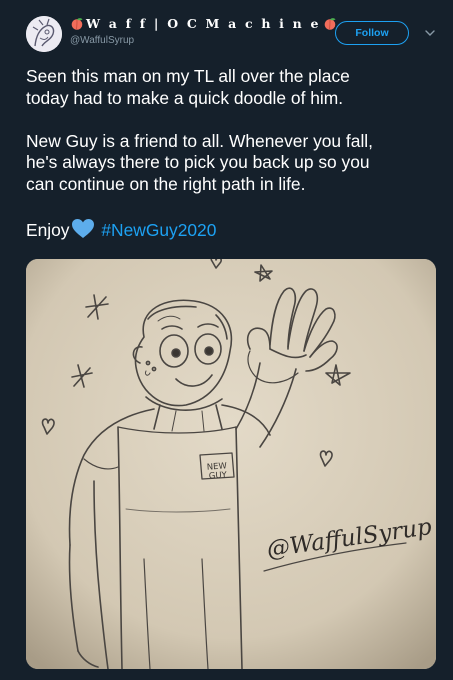 The height and width of the screenshot is (680, 453). I want to click on tweet-line: today had to make a quick doodle of him., so click(185, 97).